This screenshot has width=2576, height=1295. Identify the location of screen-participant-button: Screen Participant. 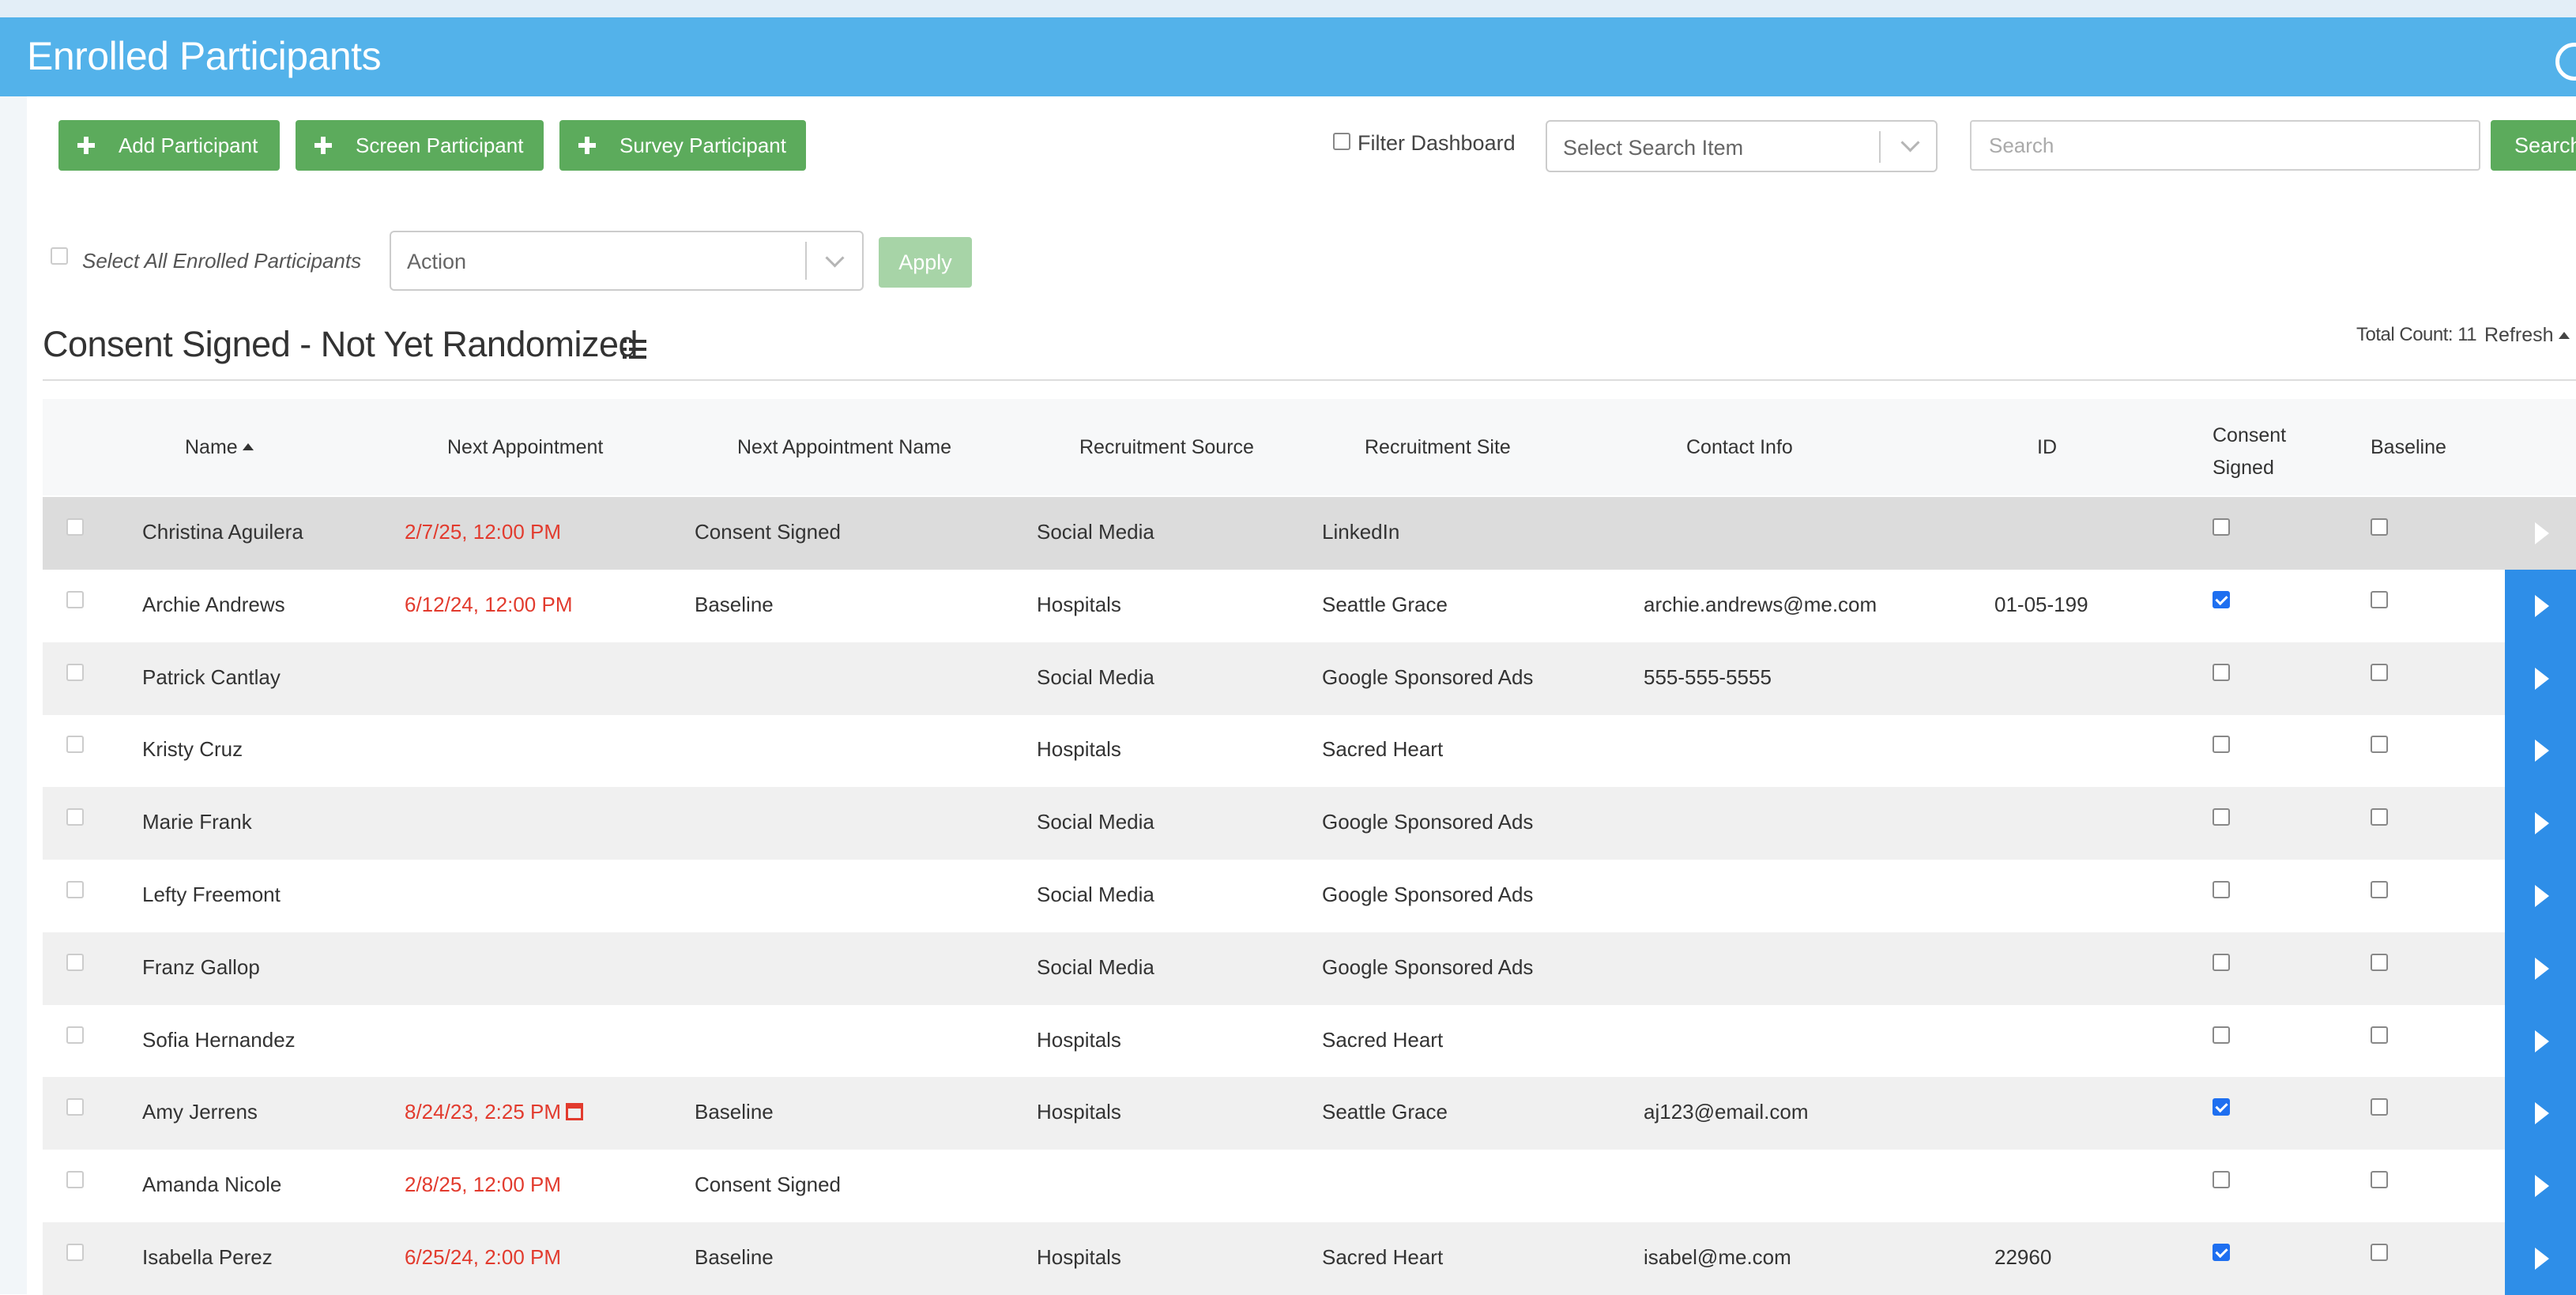
(420, 145).